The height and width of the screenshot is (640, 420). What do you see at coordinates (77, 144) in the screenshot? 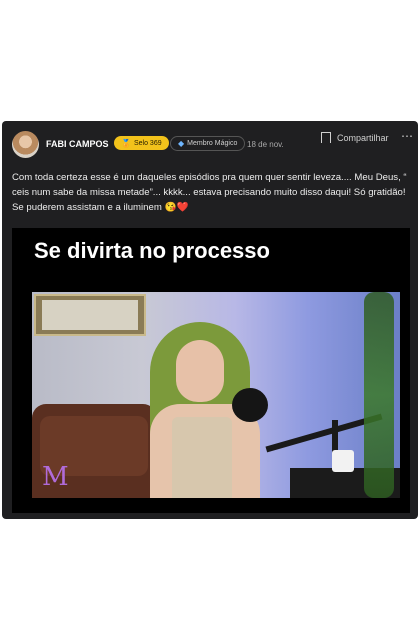
I see `author-name: FABI CAMPOS` at bounding box center [77, 144].